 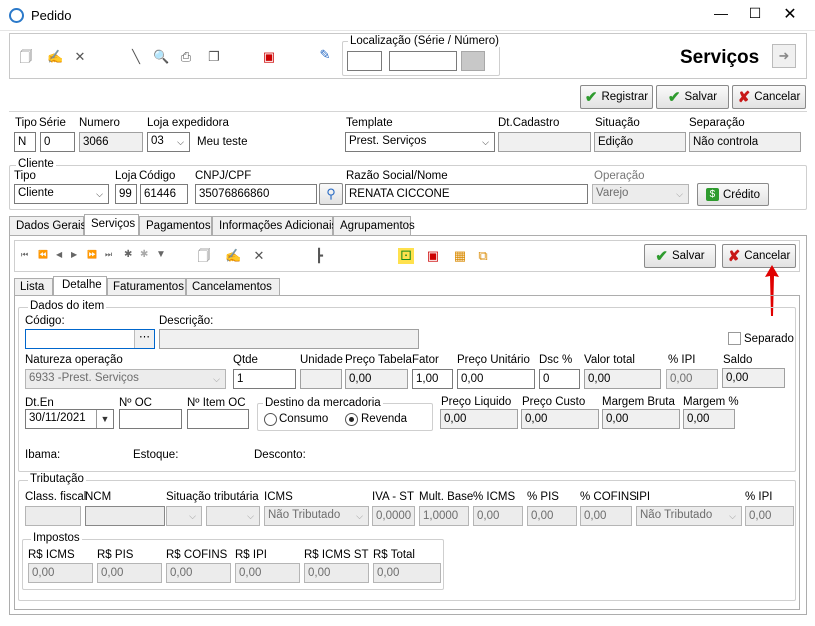 What do you see at coordinates (57, 142) in the screenshot?
I see `serie-field: 0` at bounding box center [57, 142].